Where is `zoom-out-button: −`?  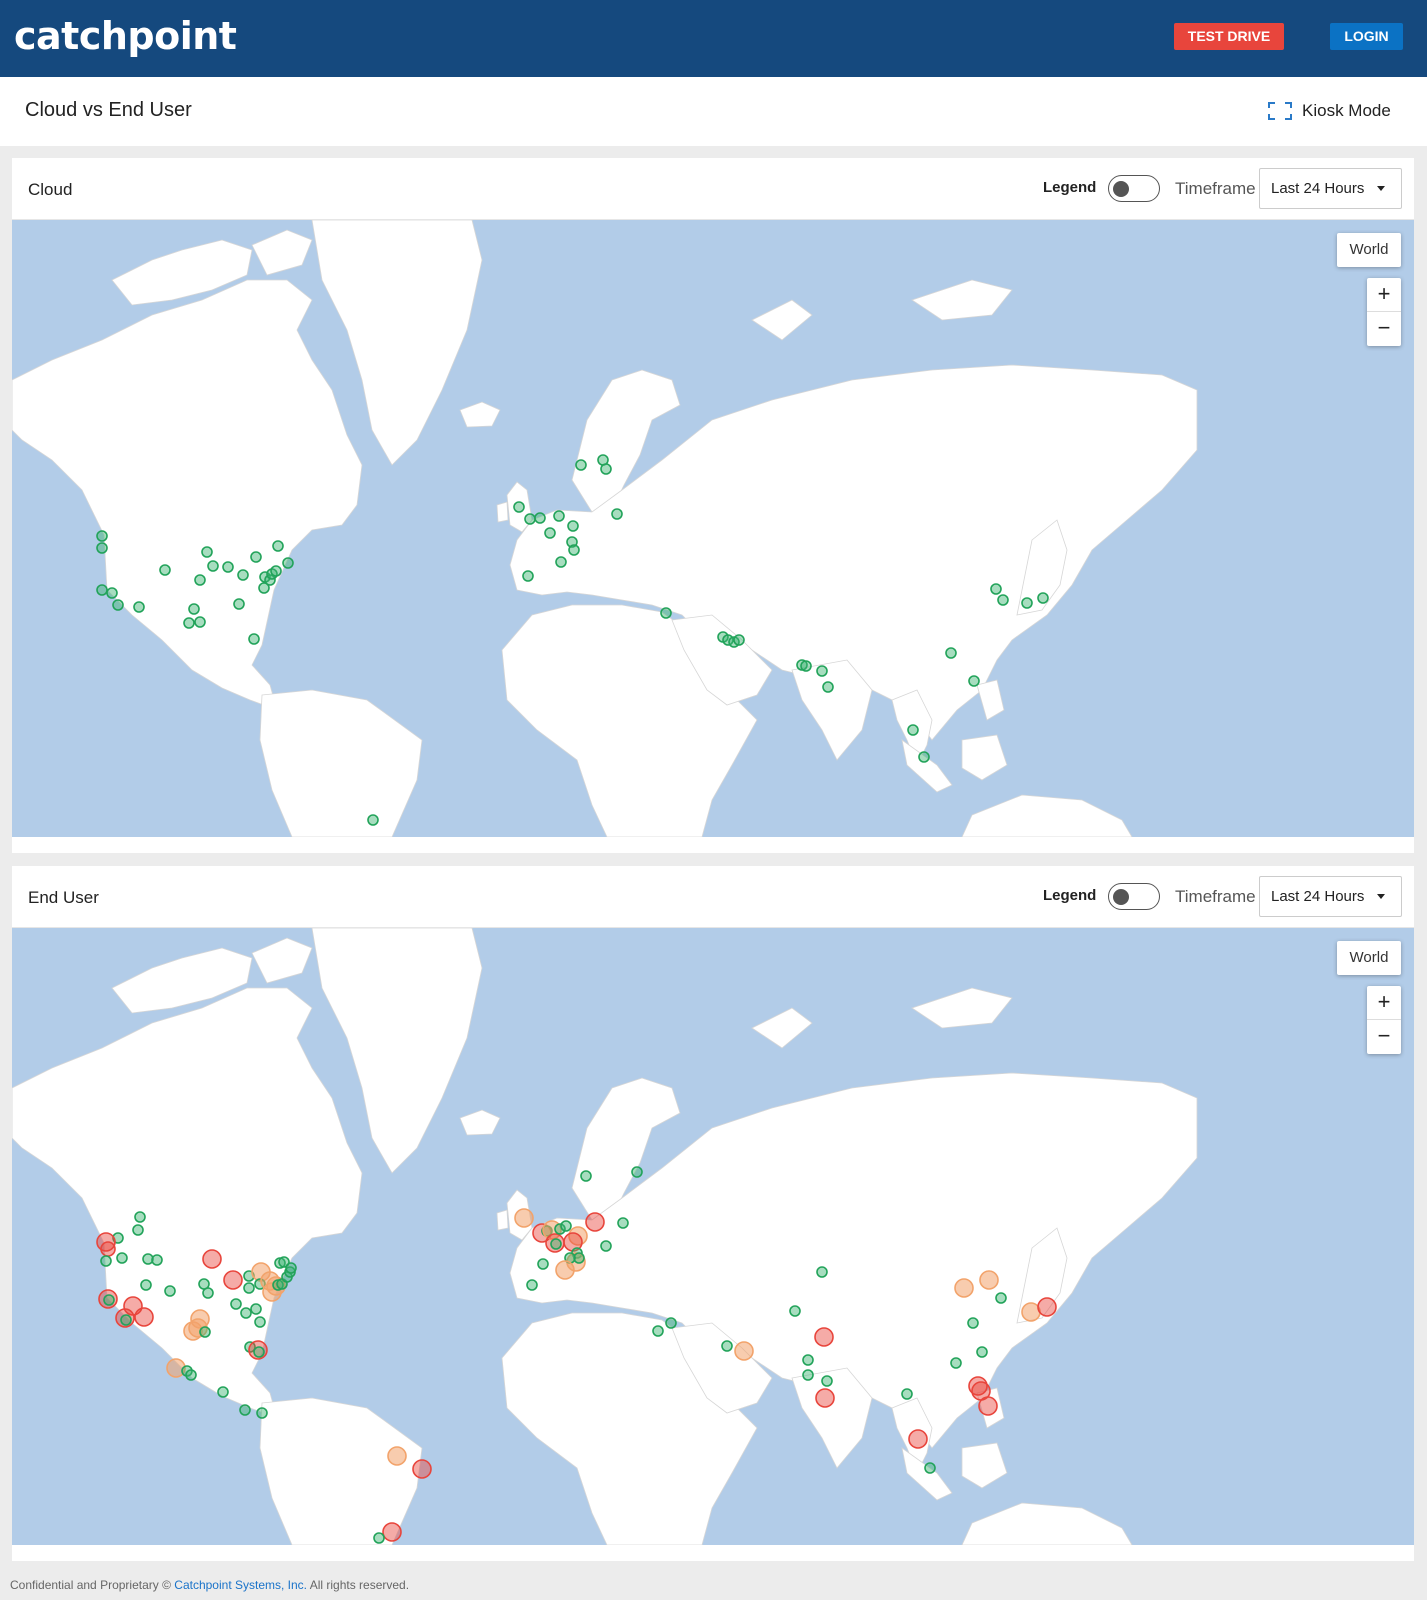 zoom-out-button: − is located at coordinates (1384, 329).